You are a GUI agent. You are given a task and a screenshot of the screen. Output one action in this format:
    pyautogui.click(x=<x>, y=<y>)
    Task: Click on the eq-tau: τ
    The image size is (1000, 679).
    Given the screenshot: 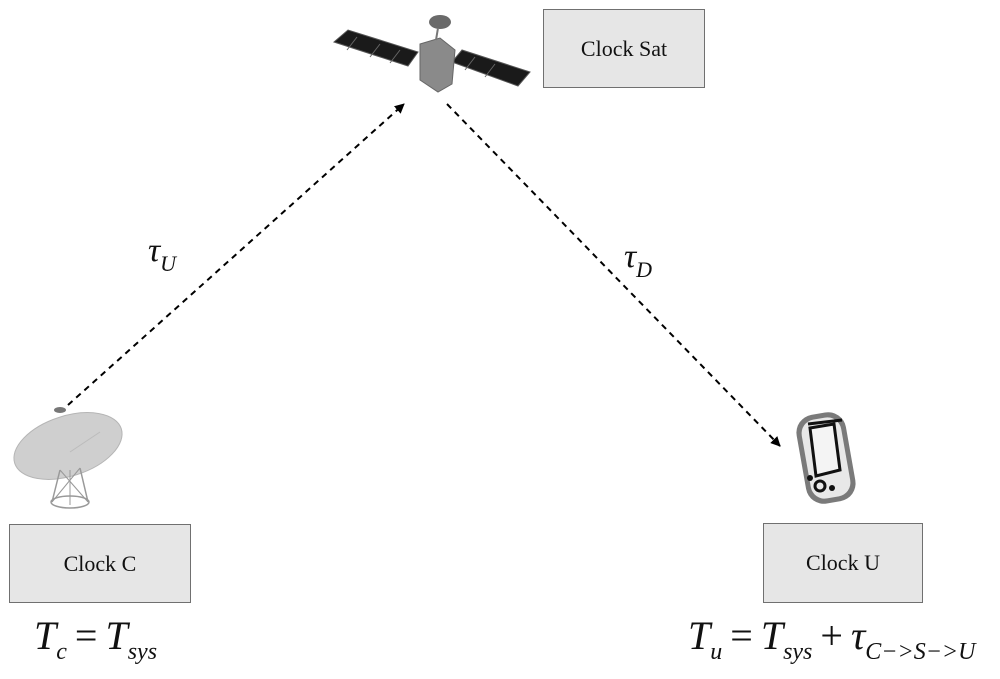 What is the action you would take?
    pyautogui.click(x=858, y=635)
    